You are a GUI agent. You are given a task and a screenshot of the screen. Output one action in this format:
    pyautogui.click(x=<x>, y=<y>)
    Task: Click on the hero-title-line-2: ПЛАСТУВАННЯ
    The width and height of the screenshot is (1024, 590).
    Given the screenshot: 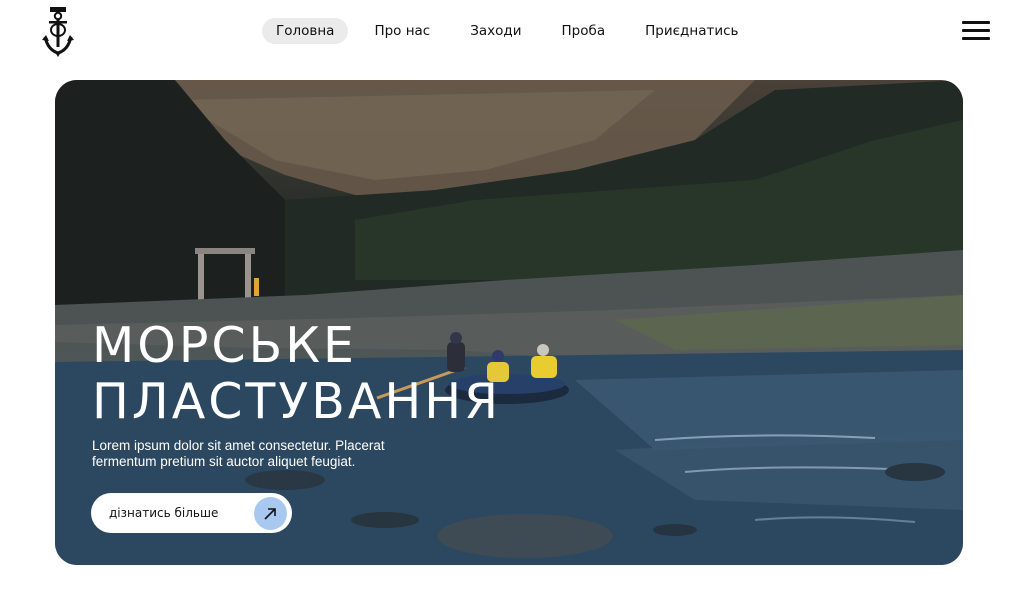 What is the action you would take?
    pyautogui.click(x=297, y=401)
    